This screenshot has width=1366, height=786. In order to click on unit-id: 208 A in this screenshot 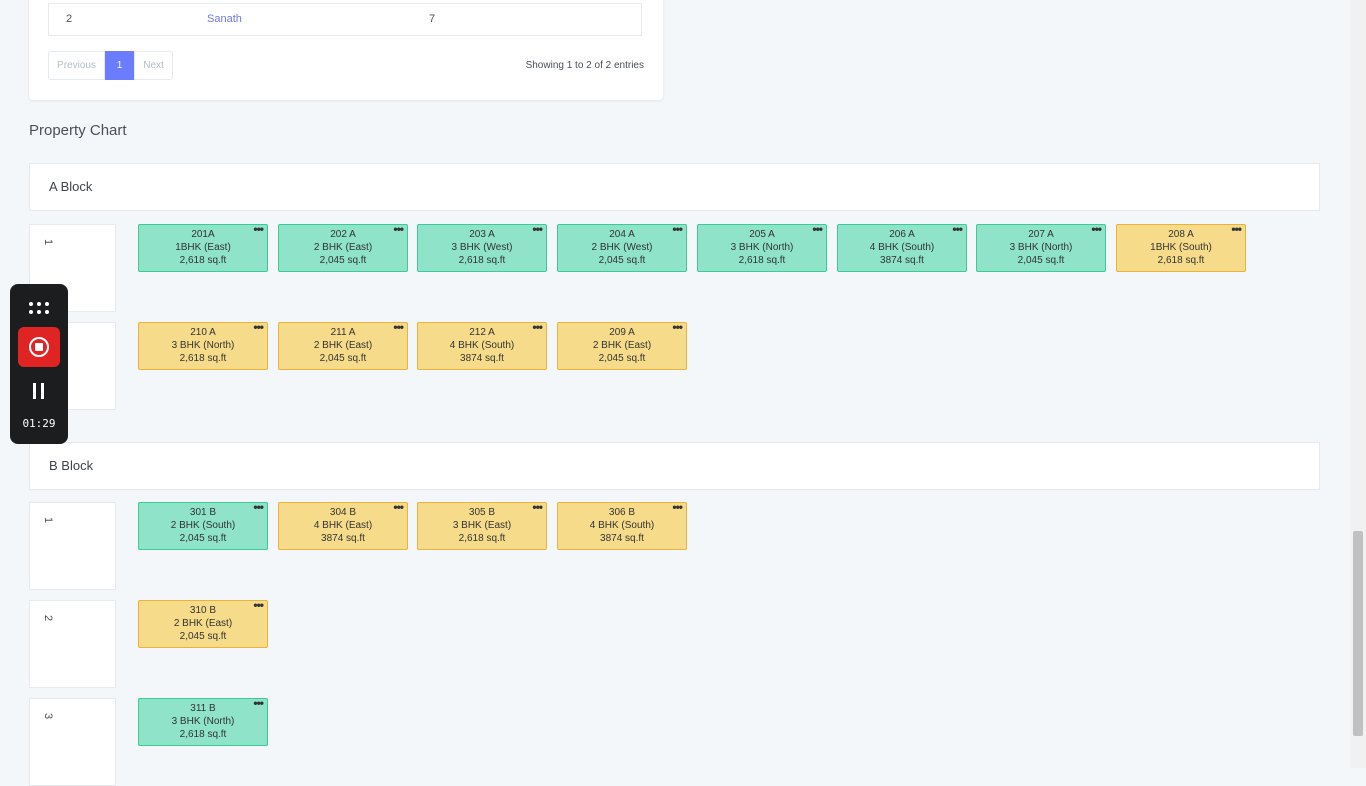, I will do `click(1181, 234)`.